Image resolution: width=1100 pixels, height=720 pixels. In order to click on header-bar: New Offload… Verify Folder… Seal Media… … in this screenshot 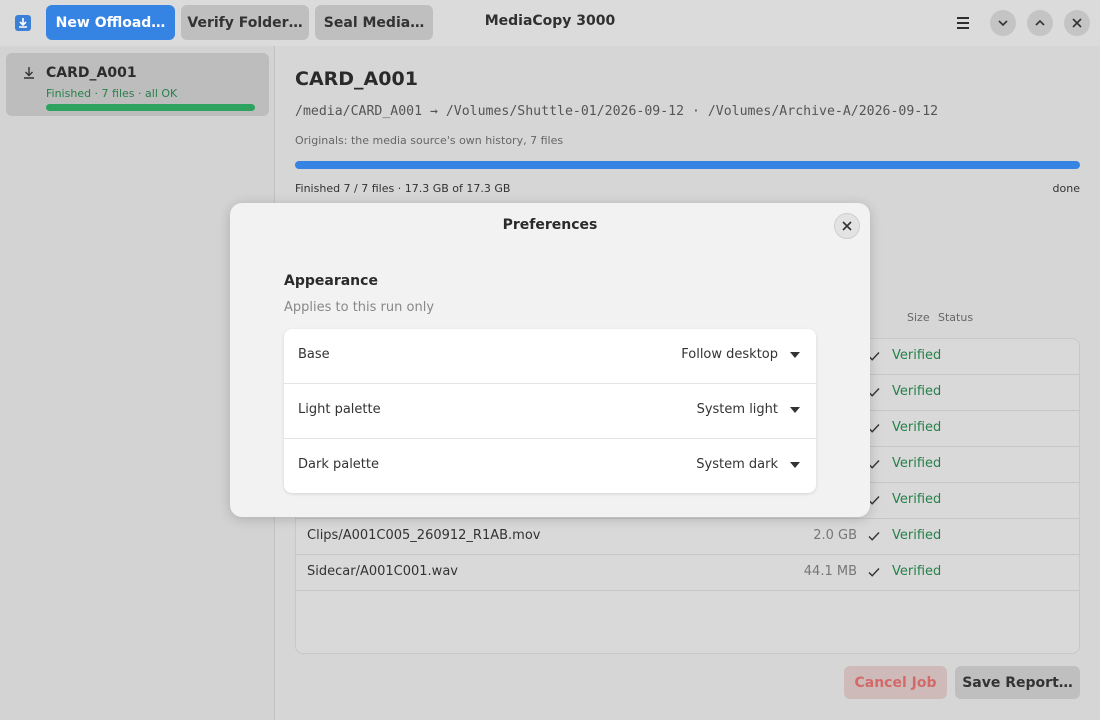, I will do `click(550, 23)`.